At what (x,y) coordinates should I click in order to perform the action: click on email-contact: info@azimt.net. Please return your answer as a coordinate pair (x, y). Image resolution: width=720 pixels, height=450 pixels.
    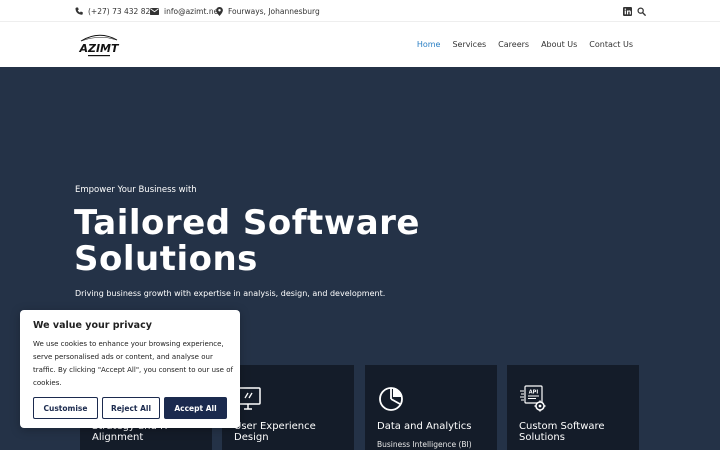
    Looking at the image, I should click on (185, 11).